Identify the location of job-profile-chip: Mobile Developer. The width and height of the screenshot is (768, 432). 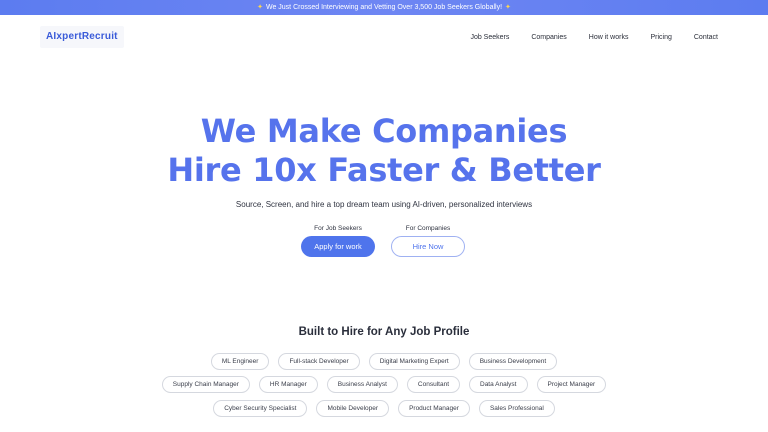
(353, 408).